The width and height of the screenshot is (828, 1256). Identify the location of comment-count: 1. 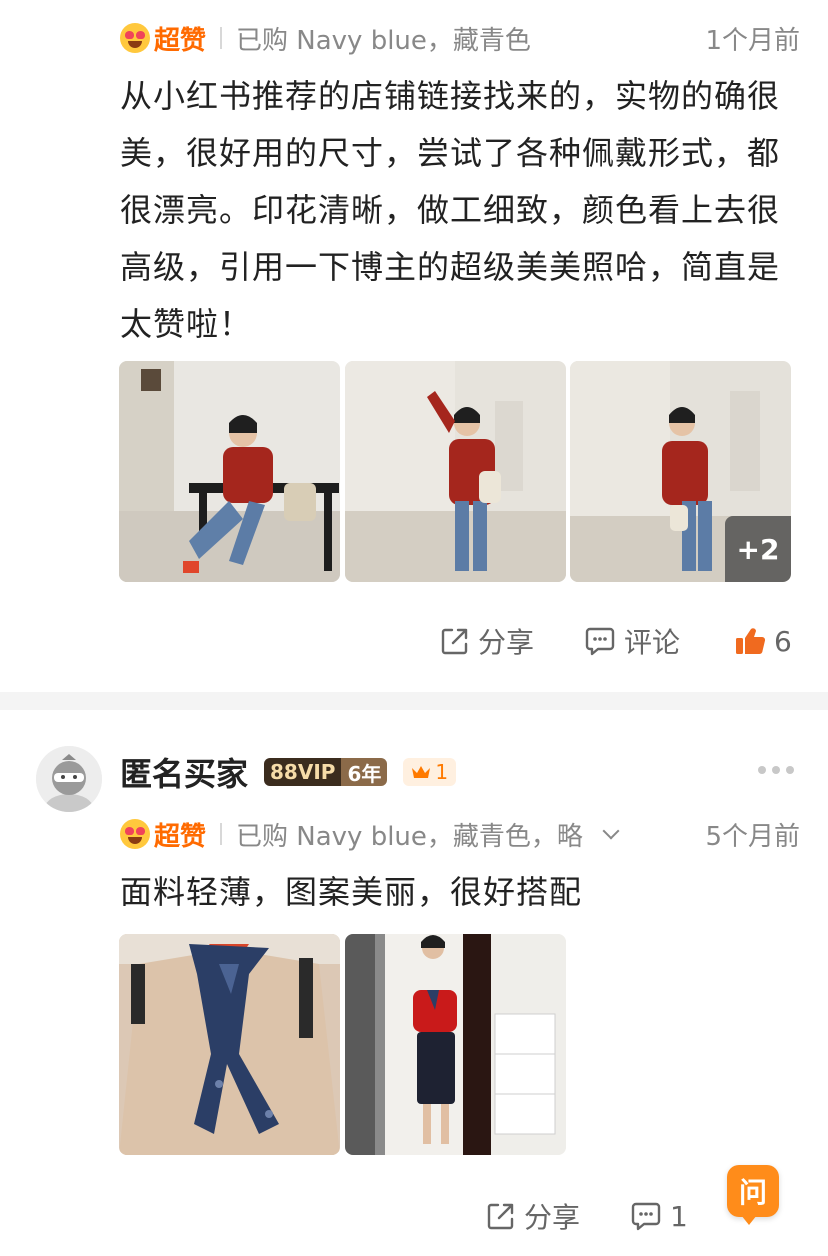
(679, 1216).